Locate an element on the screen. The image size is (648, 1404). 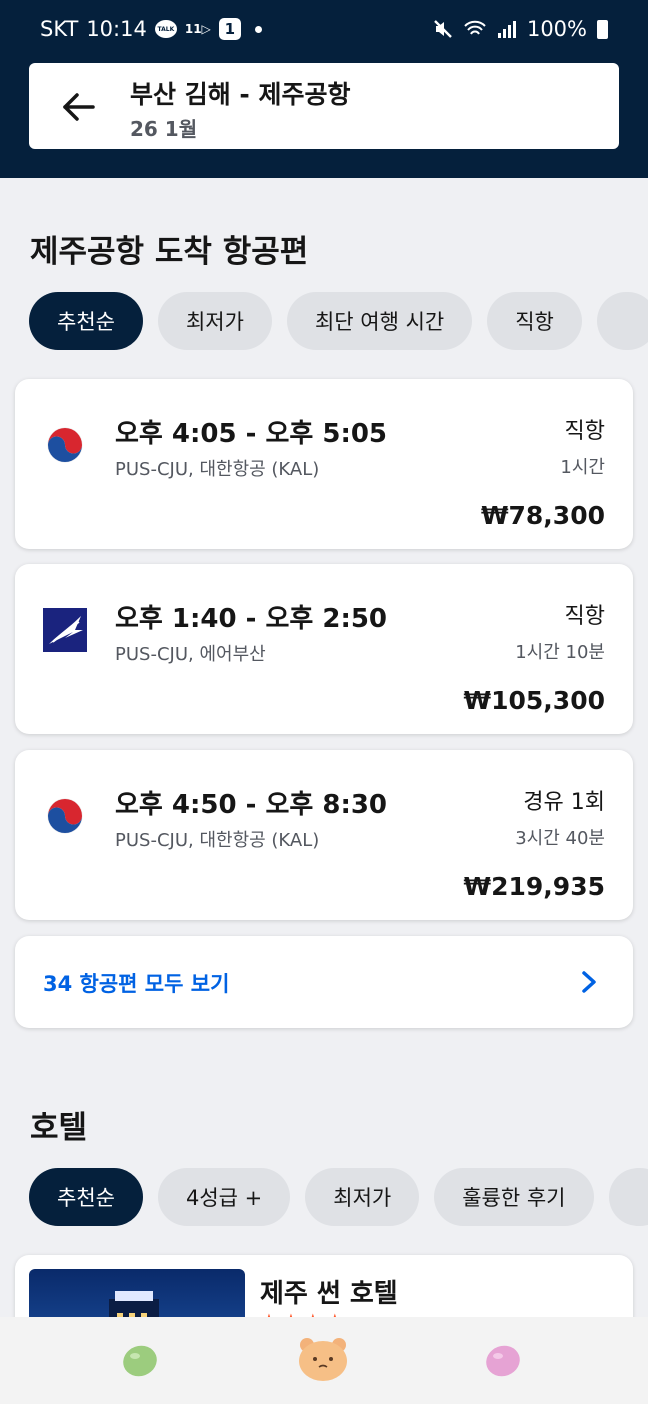
flight-duration: 1시간 10분 is located at coordinates (560, 652).